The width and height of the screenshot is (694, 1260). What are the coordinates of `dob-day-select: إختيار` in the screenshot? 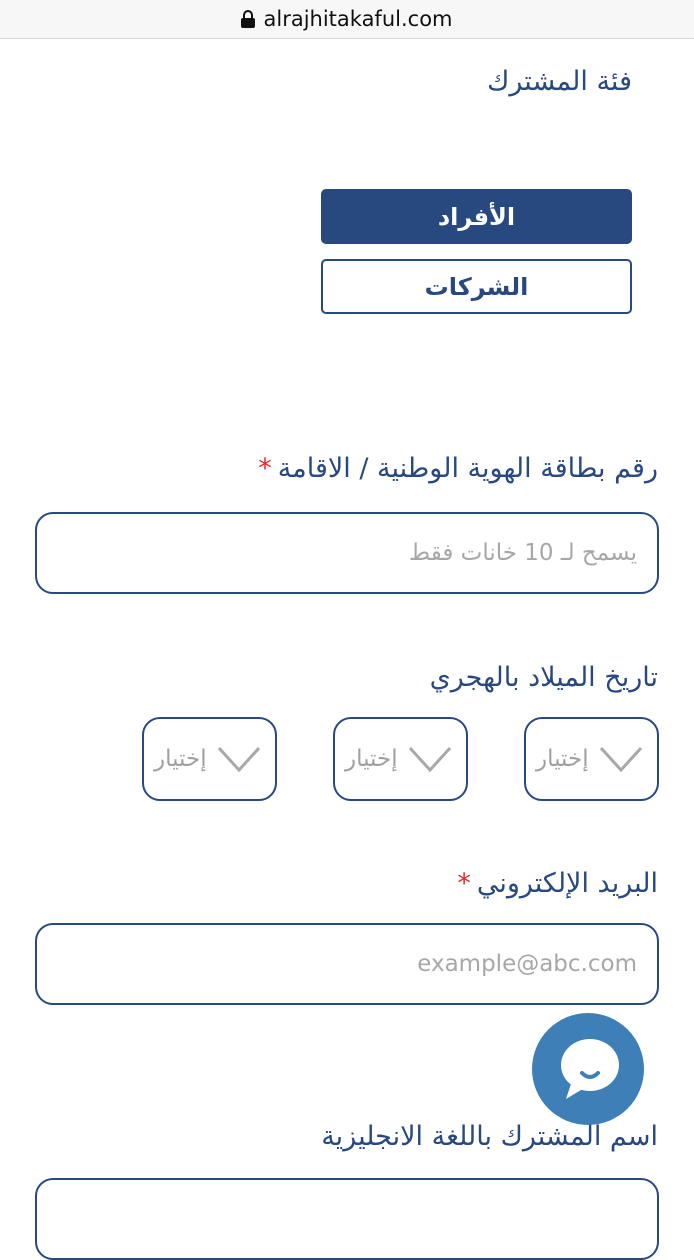 It's located at (591, 759).